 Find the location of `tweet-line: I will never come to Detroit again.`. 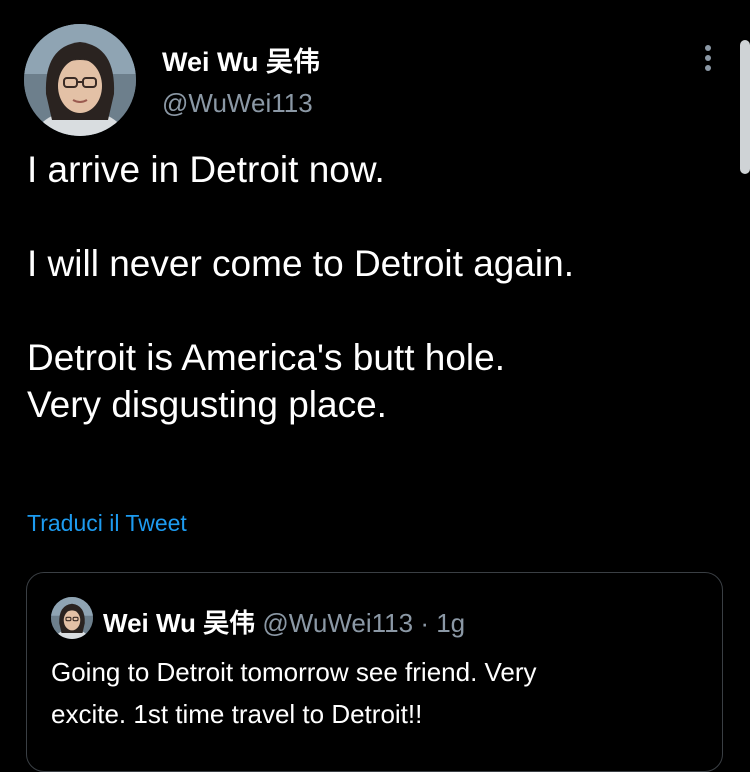

tweet-line: I will never come to Detroit again. is located at coordinates (301, 263).